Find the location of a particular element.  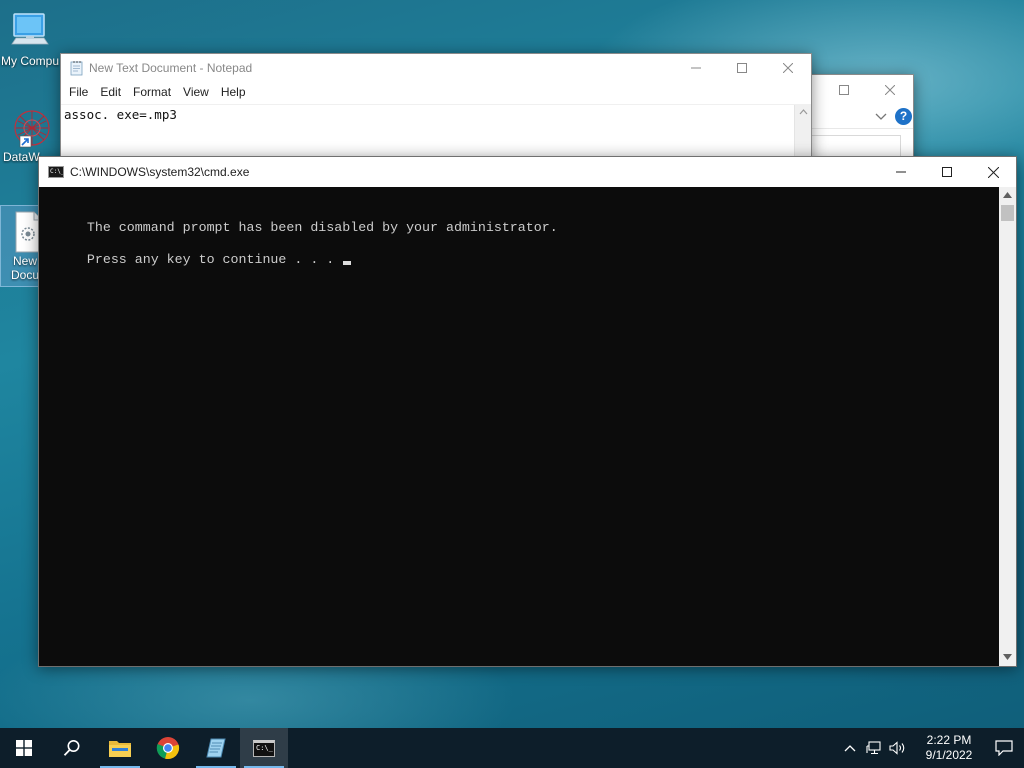

notification-icon is located at coordinates (1004, 748).